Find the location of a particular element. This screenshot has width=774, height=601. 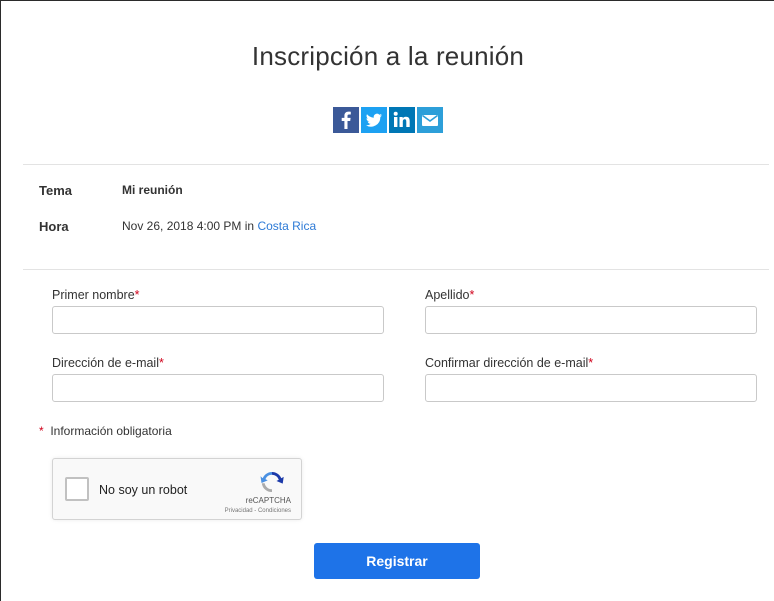

email-input is located at coordinates (218, 388).